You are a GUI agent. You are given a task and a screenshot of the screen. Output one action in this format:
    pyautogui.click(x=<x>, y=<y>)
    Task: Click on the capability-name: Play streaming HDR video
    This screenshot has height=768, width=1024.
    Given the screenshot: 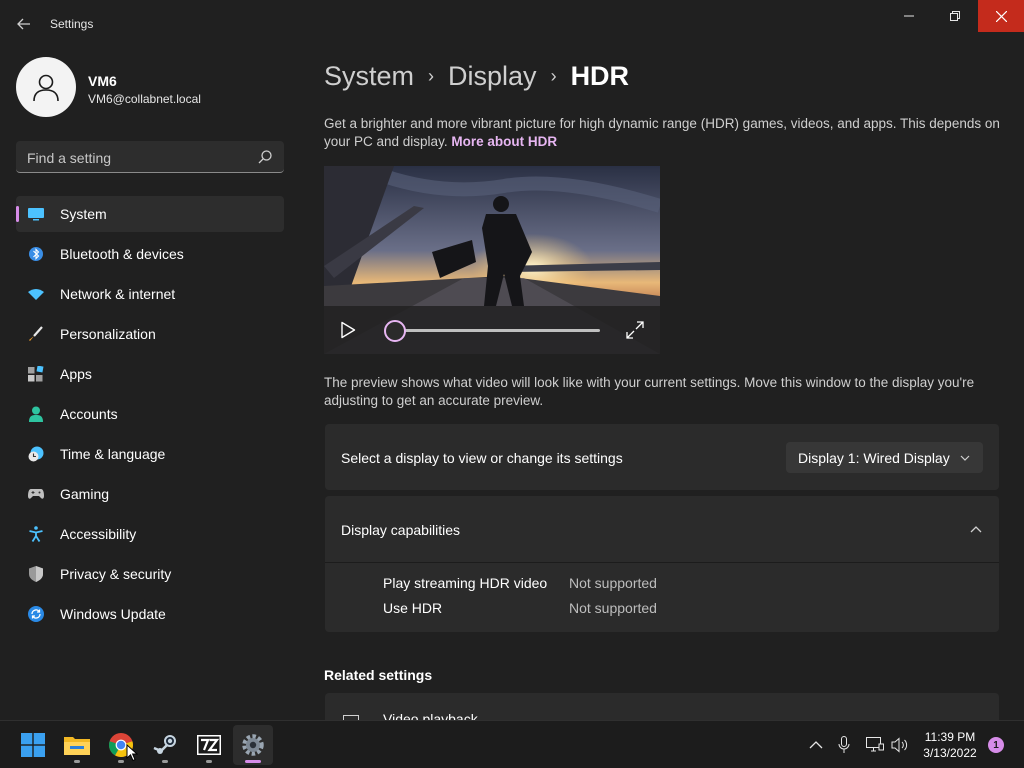 What is the action you would take?
    pyautogui.click(x=465, y=583)
    